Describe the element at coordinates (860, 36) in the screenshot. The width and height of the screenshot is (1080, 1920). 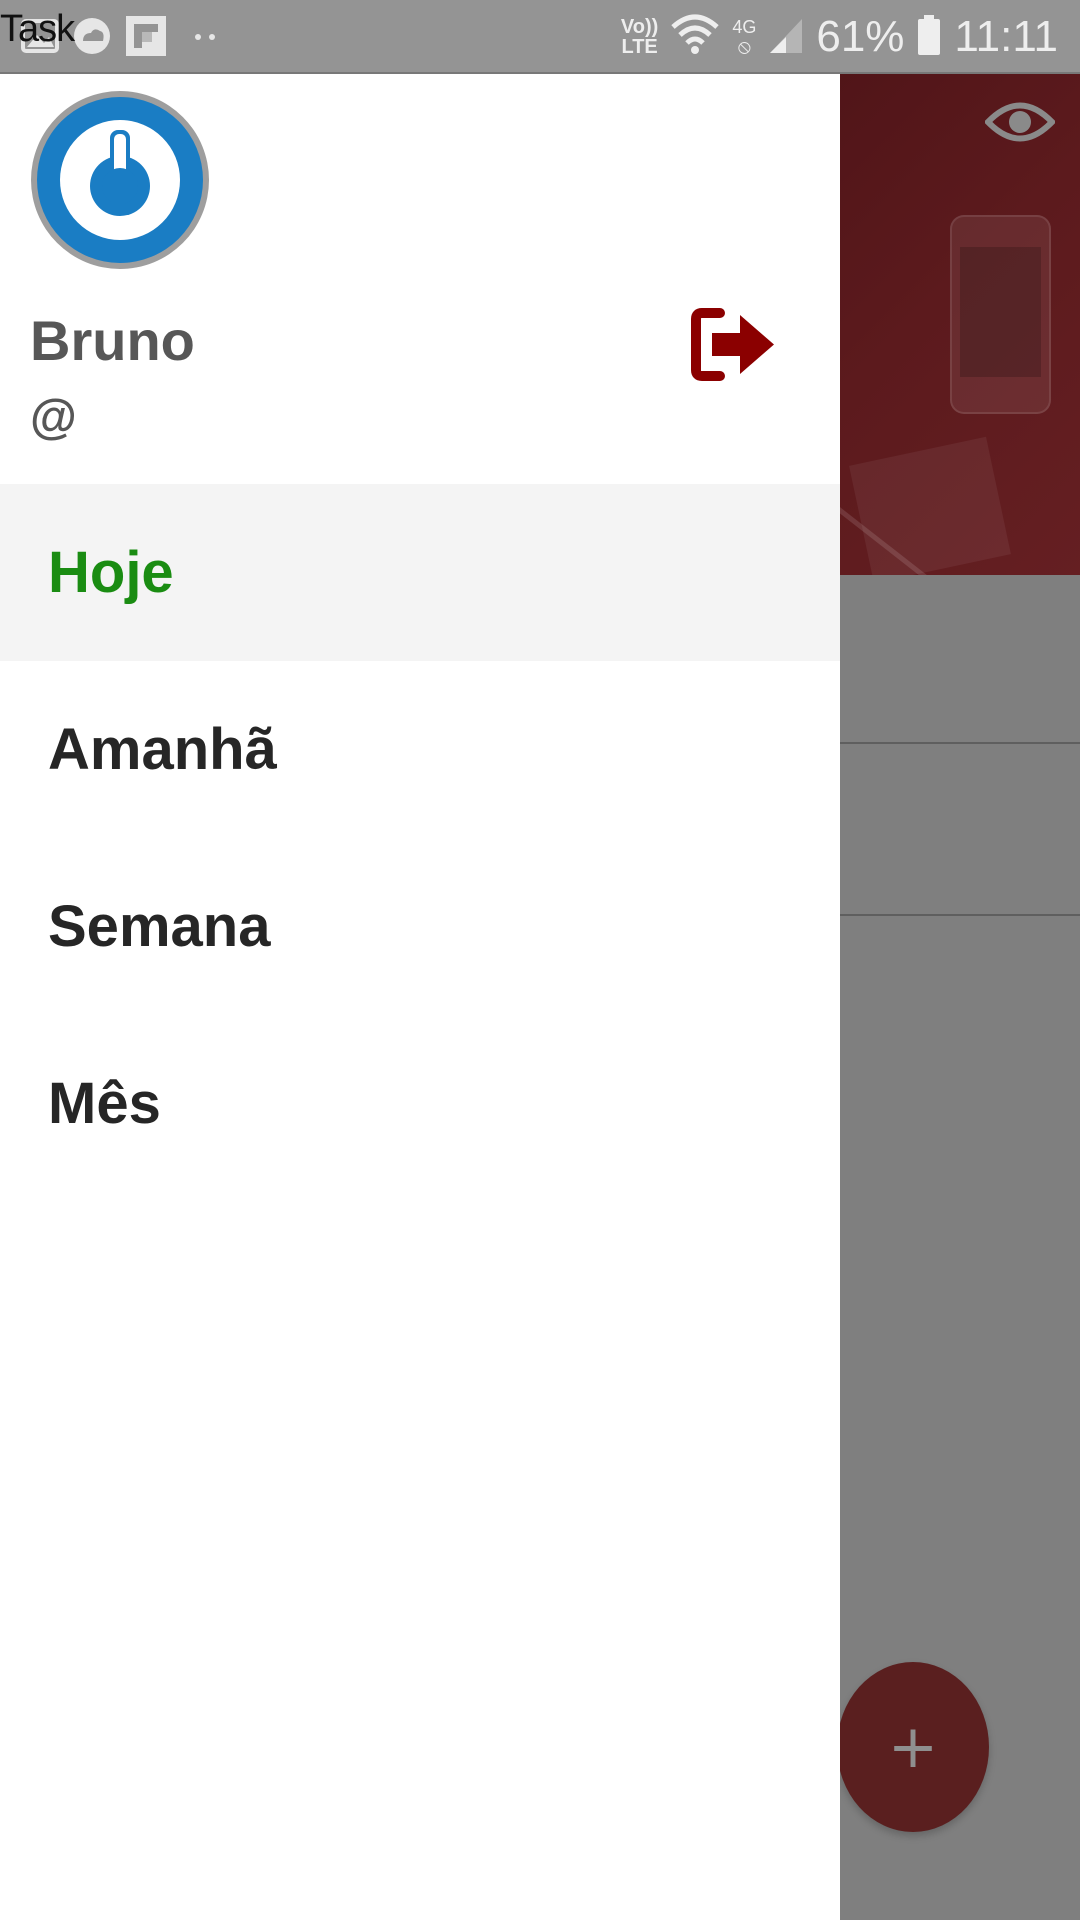
I see `battery-percent: 61%` at that location.